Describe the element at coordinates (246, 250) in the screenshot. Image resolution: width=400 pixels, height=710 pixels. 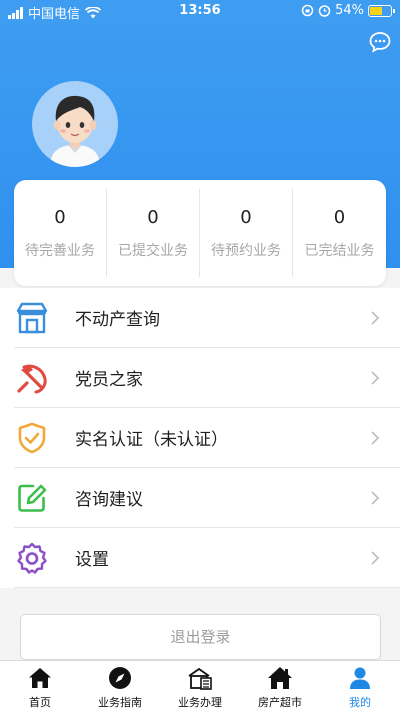
I see `stat-label: 待预约业务` at that location.